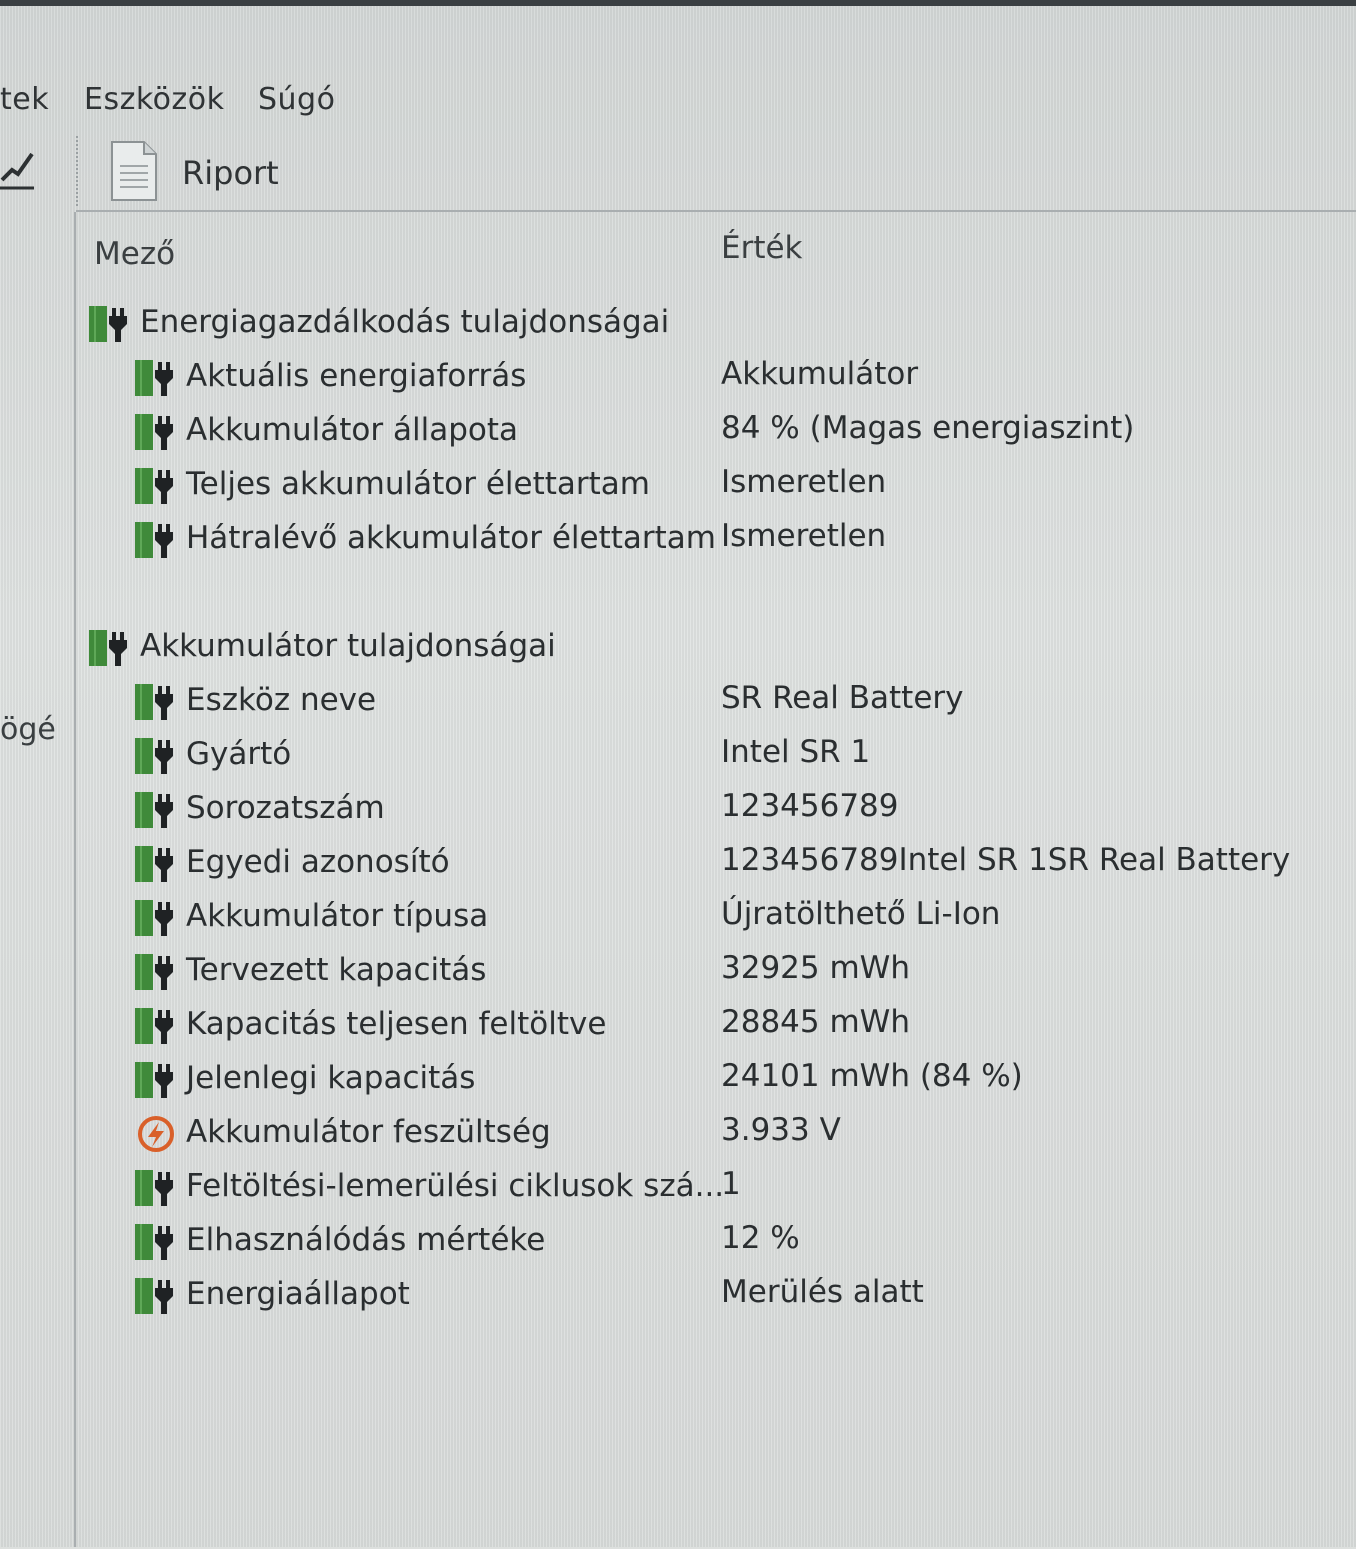  Describe the element at coordinates (352, 430) in the screenshot. I see `field-name: Akkumulátor állapota` at that location.